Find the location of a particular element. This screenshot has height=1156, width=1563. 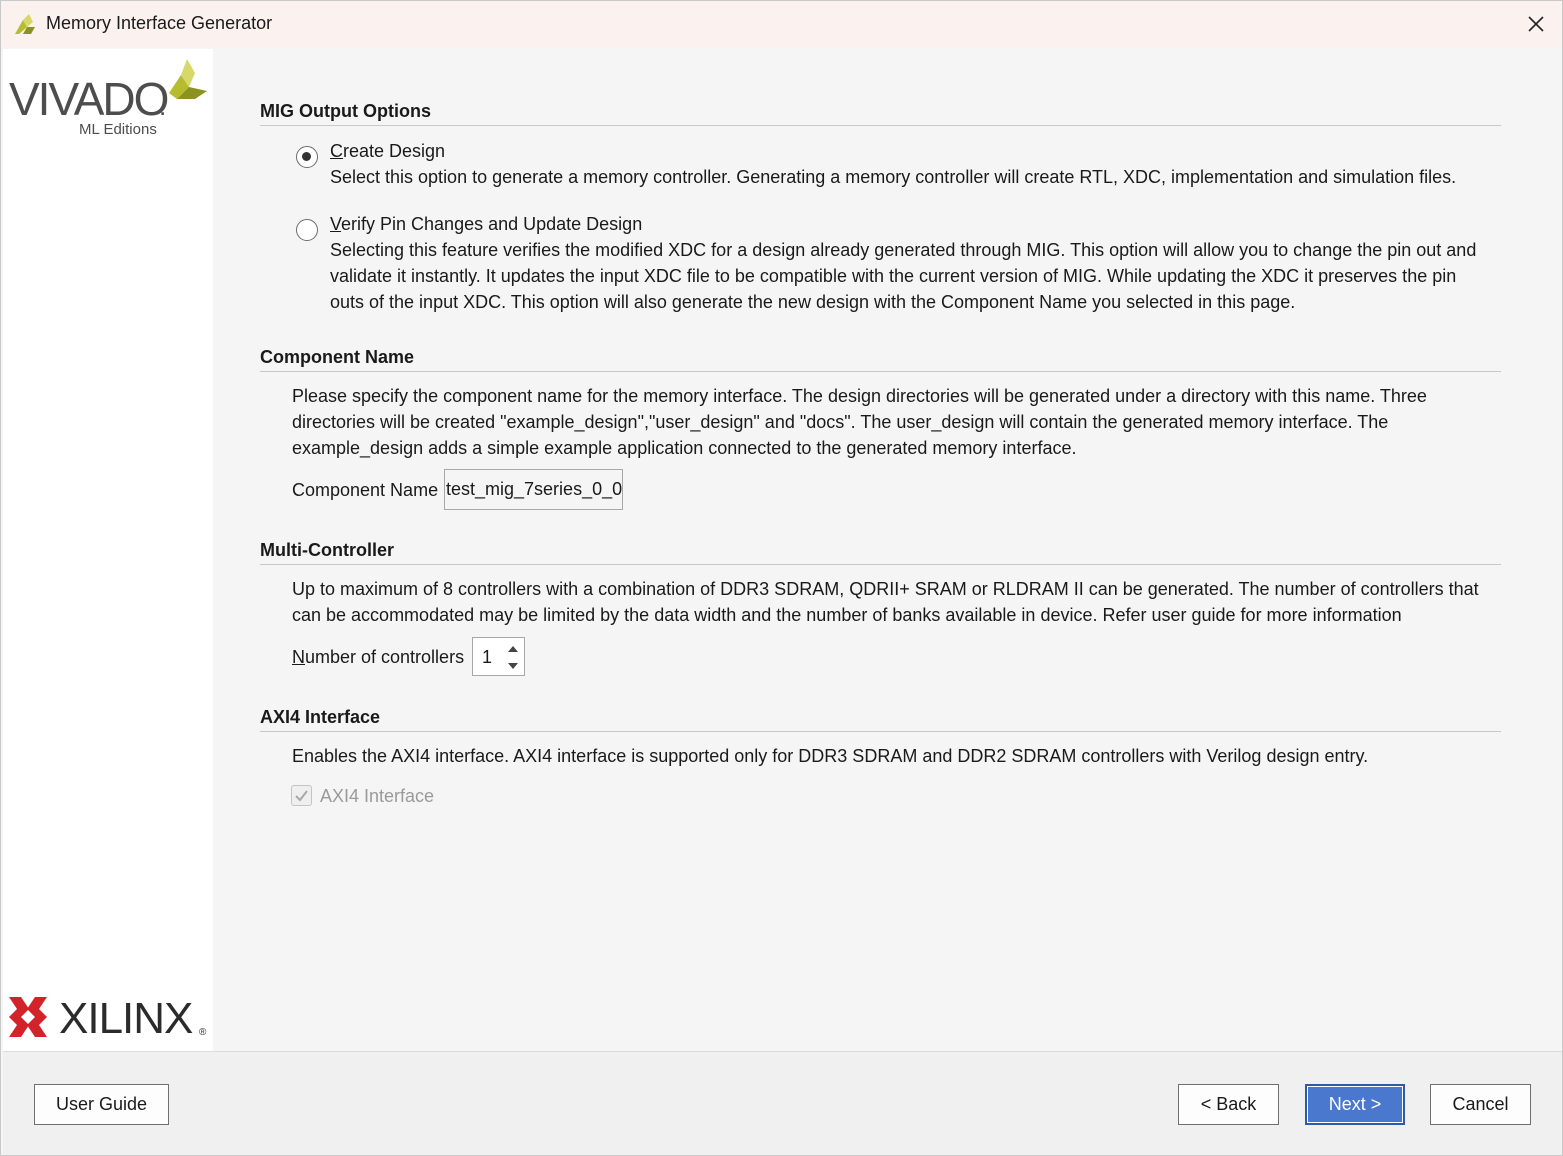

component-name-input is located at coordinates (533, 489).